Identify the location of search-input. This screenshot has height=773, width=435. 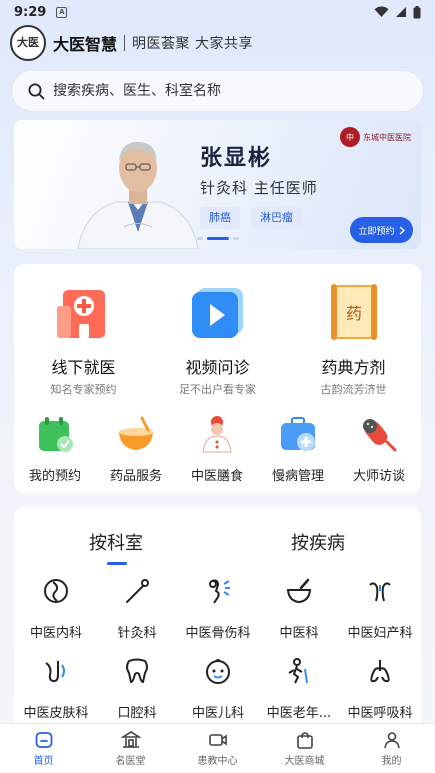
(223, 91).